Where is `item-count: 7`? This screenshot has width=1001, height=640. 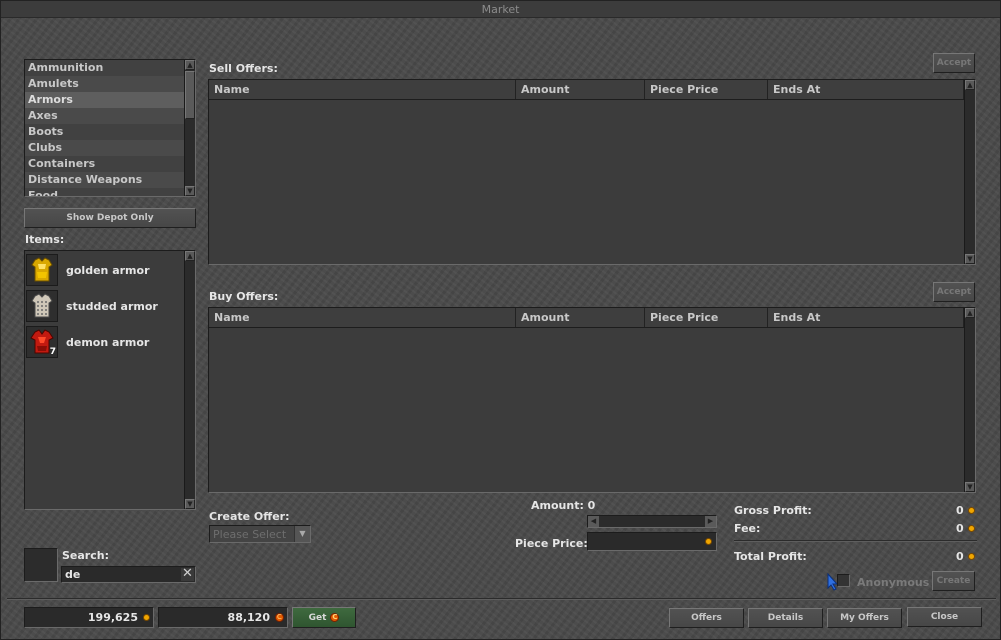 item-count: 7 is located at coordinates (52, 352).